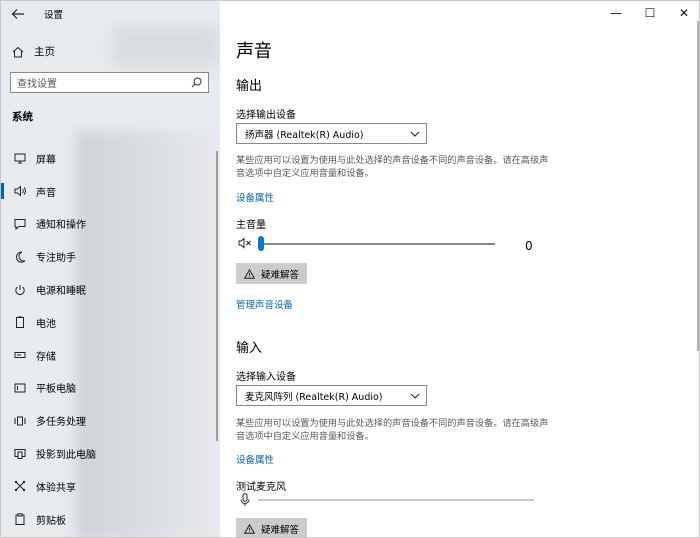 The height and width of the screenshot is (538, 700). What do you see at coordinates (304, 135) in the screenshot?
I see `output-device-value: 扬声器 (Realtek(R) Audio)` at bounding box center [304, 135].